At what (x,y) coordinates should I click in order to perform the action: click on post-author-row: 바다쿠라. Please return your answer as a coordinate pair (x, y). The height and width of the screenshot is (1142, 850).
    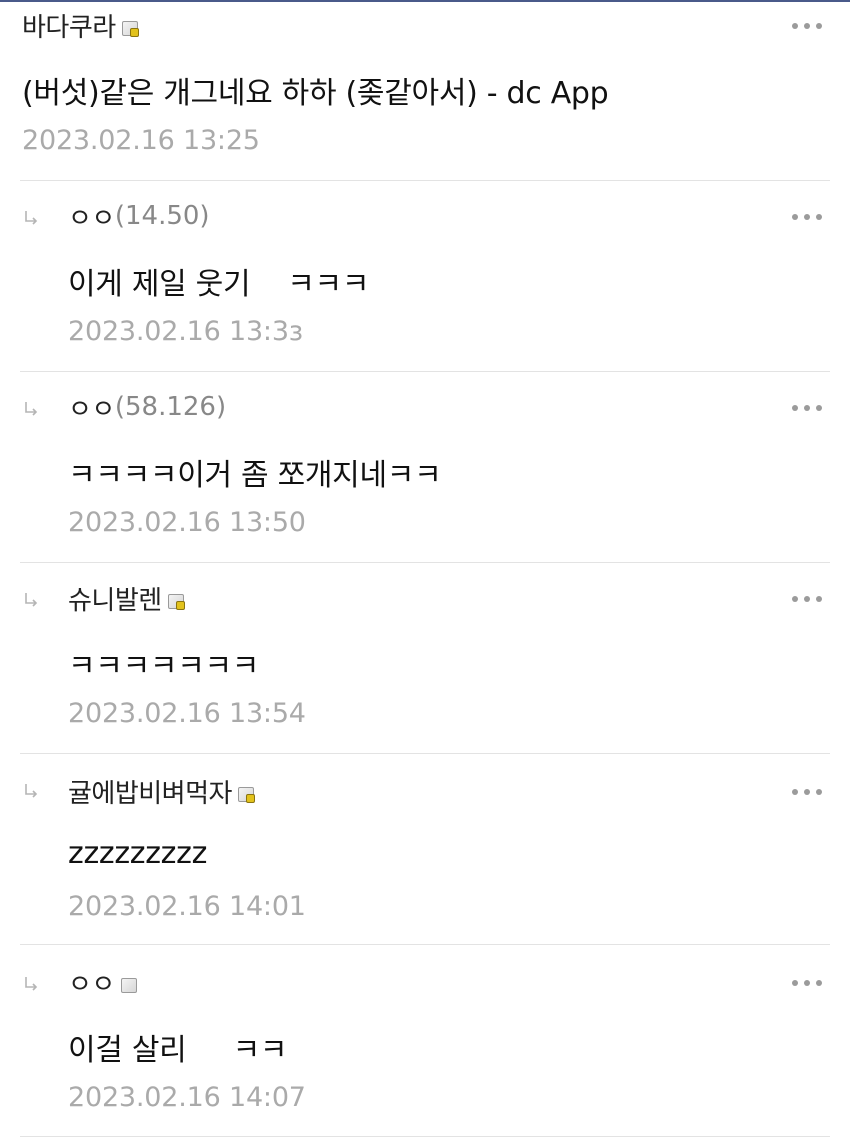
    Looking at the image, I should click on (80, 25).